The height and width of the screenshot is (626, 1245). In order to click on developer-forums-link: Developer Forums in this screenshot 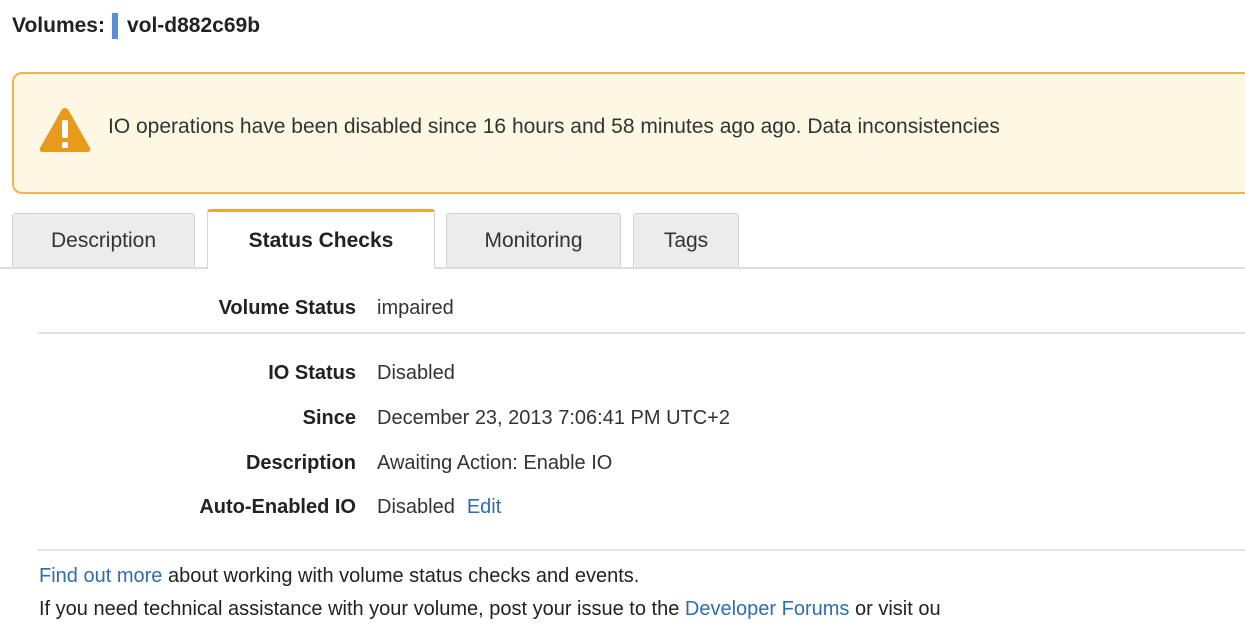, I will do `click(767, 609)`.